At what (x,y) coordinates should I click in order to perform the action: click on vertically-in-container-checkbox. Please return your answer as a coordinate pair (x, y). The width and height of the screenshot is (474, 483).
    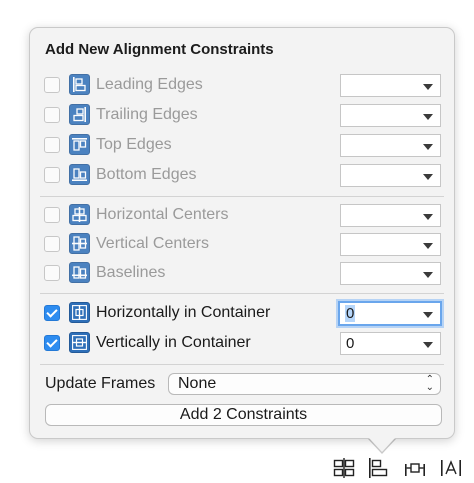
    Looking at the image, I should click on (52, 343).